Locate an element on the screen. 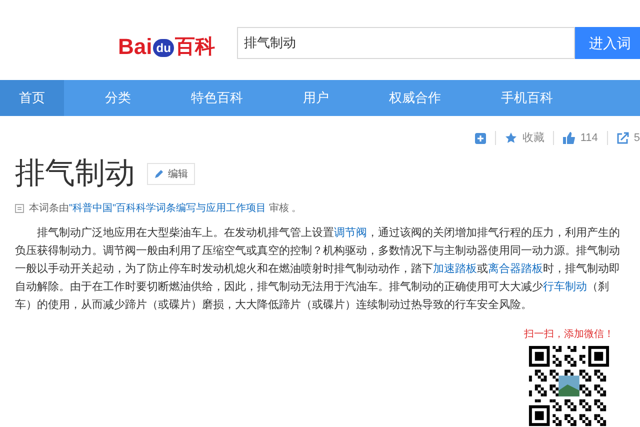  review-note: 本词条由"科普中国"百科科学词条编写与应用工作项目 审核 。 is located at coordinates (165, 209).